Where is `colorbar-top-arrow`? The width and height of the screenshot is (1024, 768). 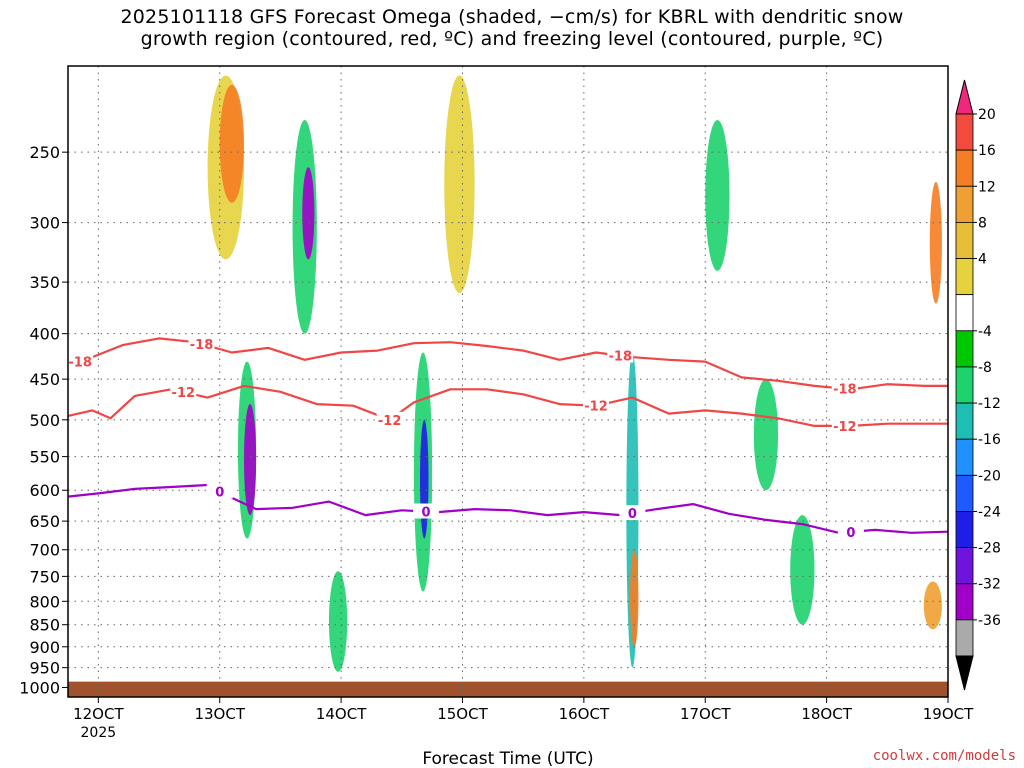
colorbar-top-arrow is located at coordinates (964, 97).